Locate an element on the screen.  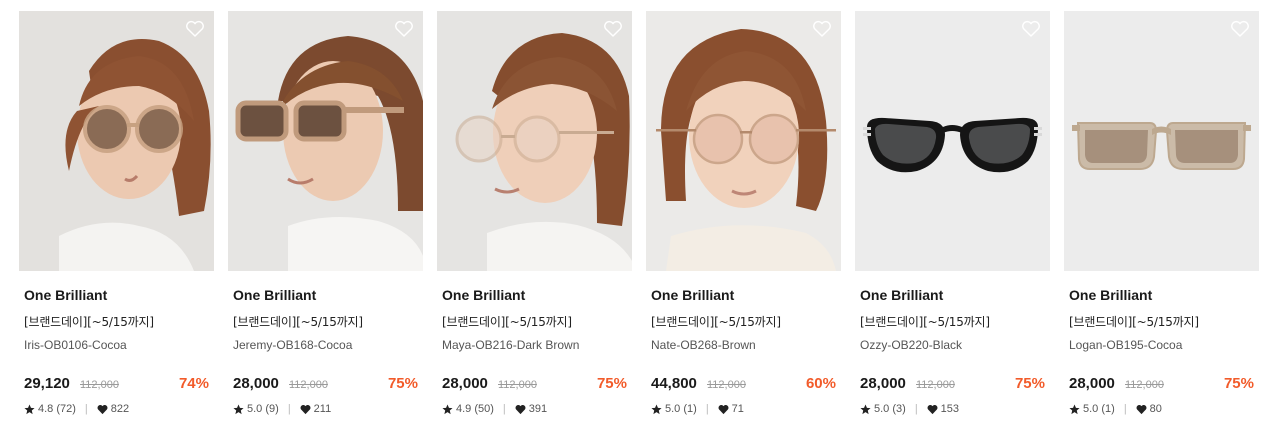
review-count: (9) is located at coordinates (272, 409).